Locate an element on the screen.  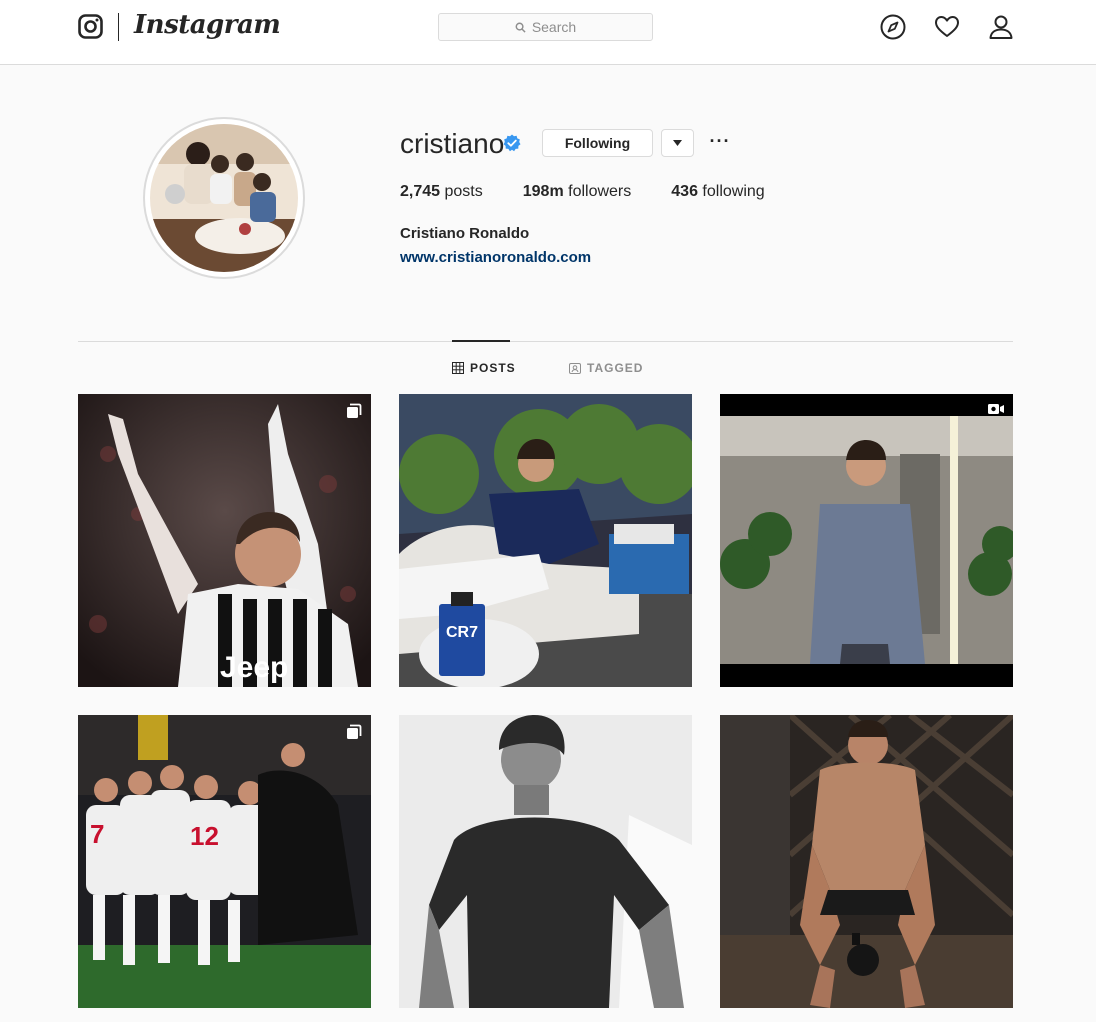
svg-text: CR7 is located at coordinates (462, 632).